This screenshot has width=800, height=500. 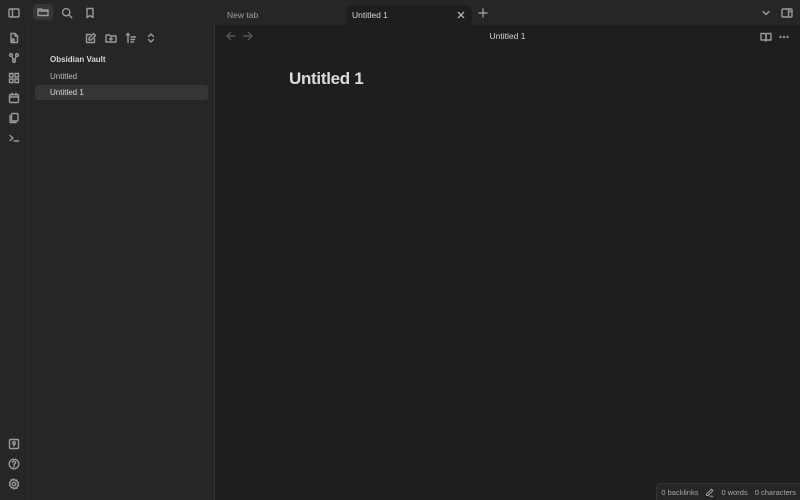 What do you see at coordinates (66, 12) in the screenshot?
I see `search-icon` at bounding box center [66, 12].